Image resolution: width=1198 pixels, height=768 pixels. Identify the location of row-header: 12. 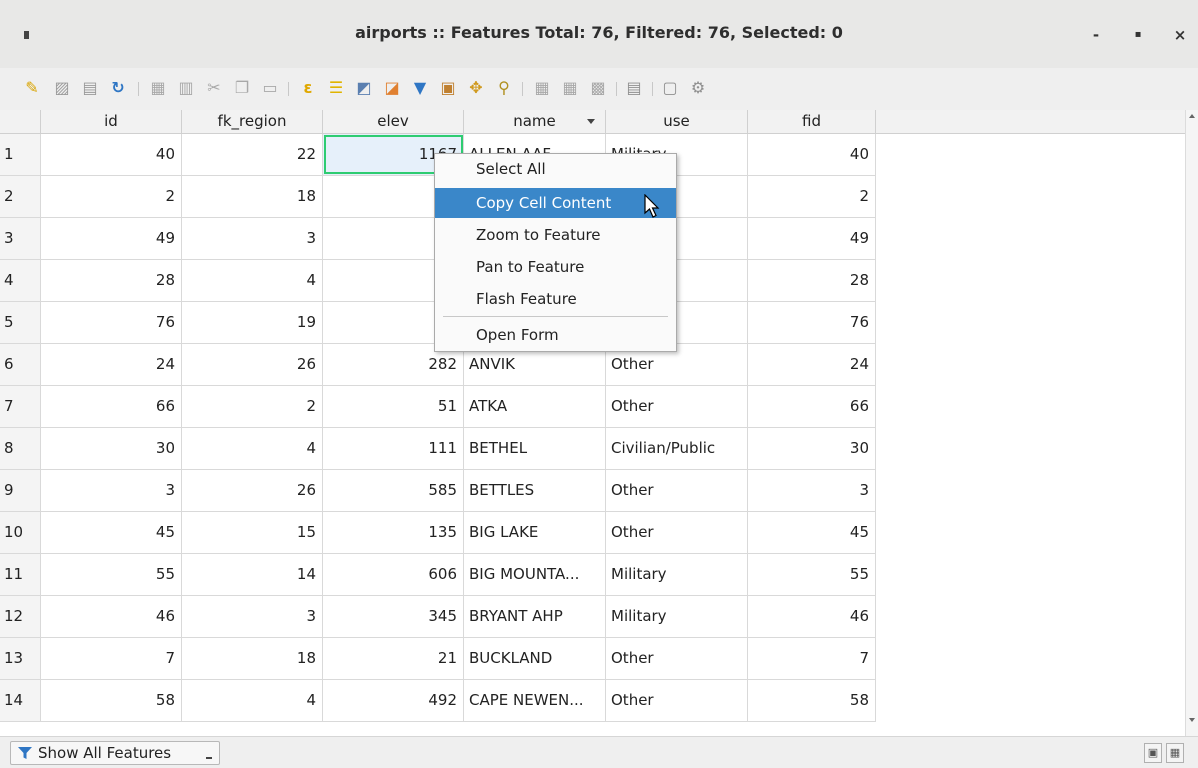
(20, 616).